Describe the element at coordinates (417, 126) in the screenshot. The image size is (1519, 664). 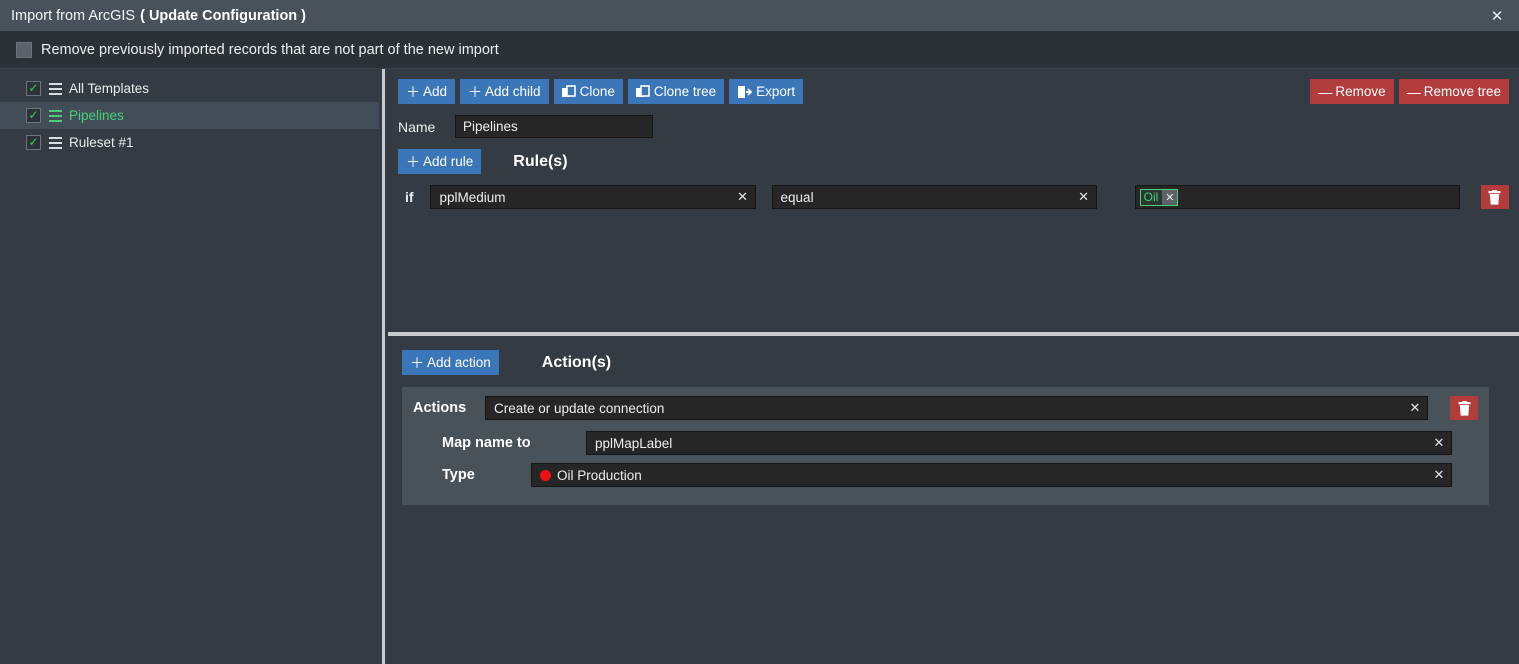
I see `name-label: Name` at that location.